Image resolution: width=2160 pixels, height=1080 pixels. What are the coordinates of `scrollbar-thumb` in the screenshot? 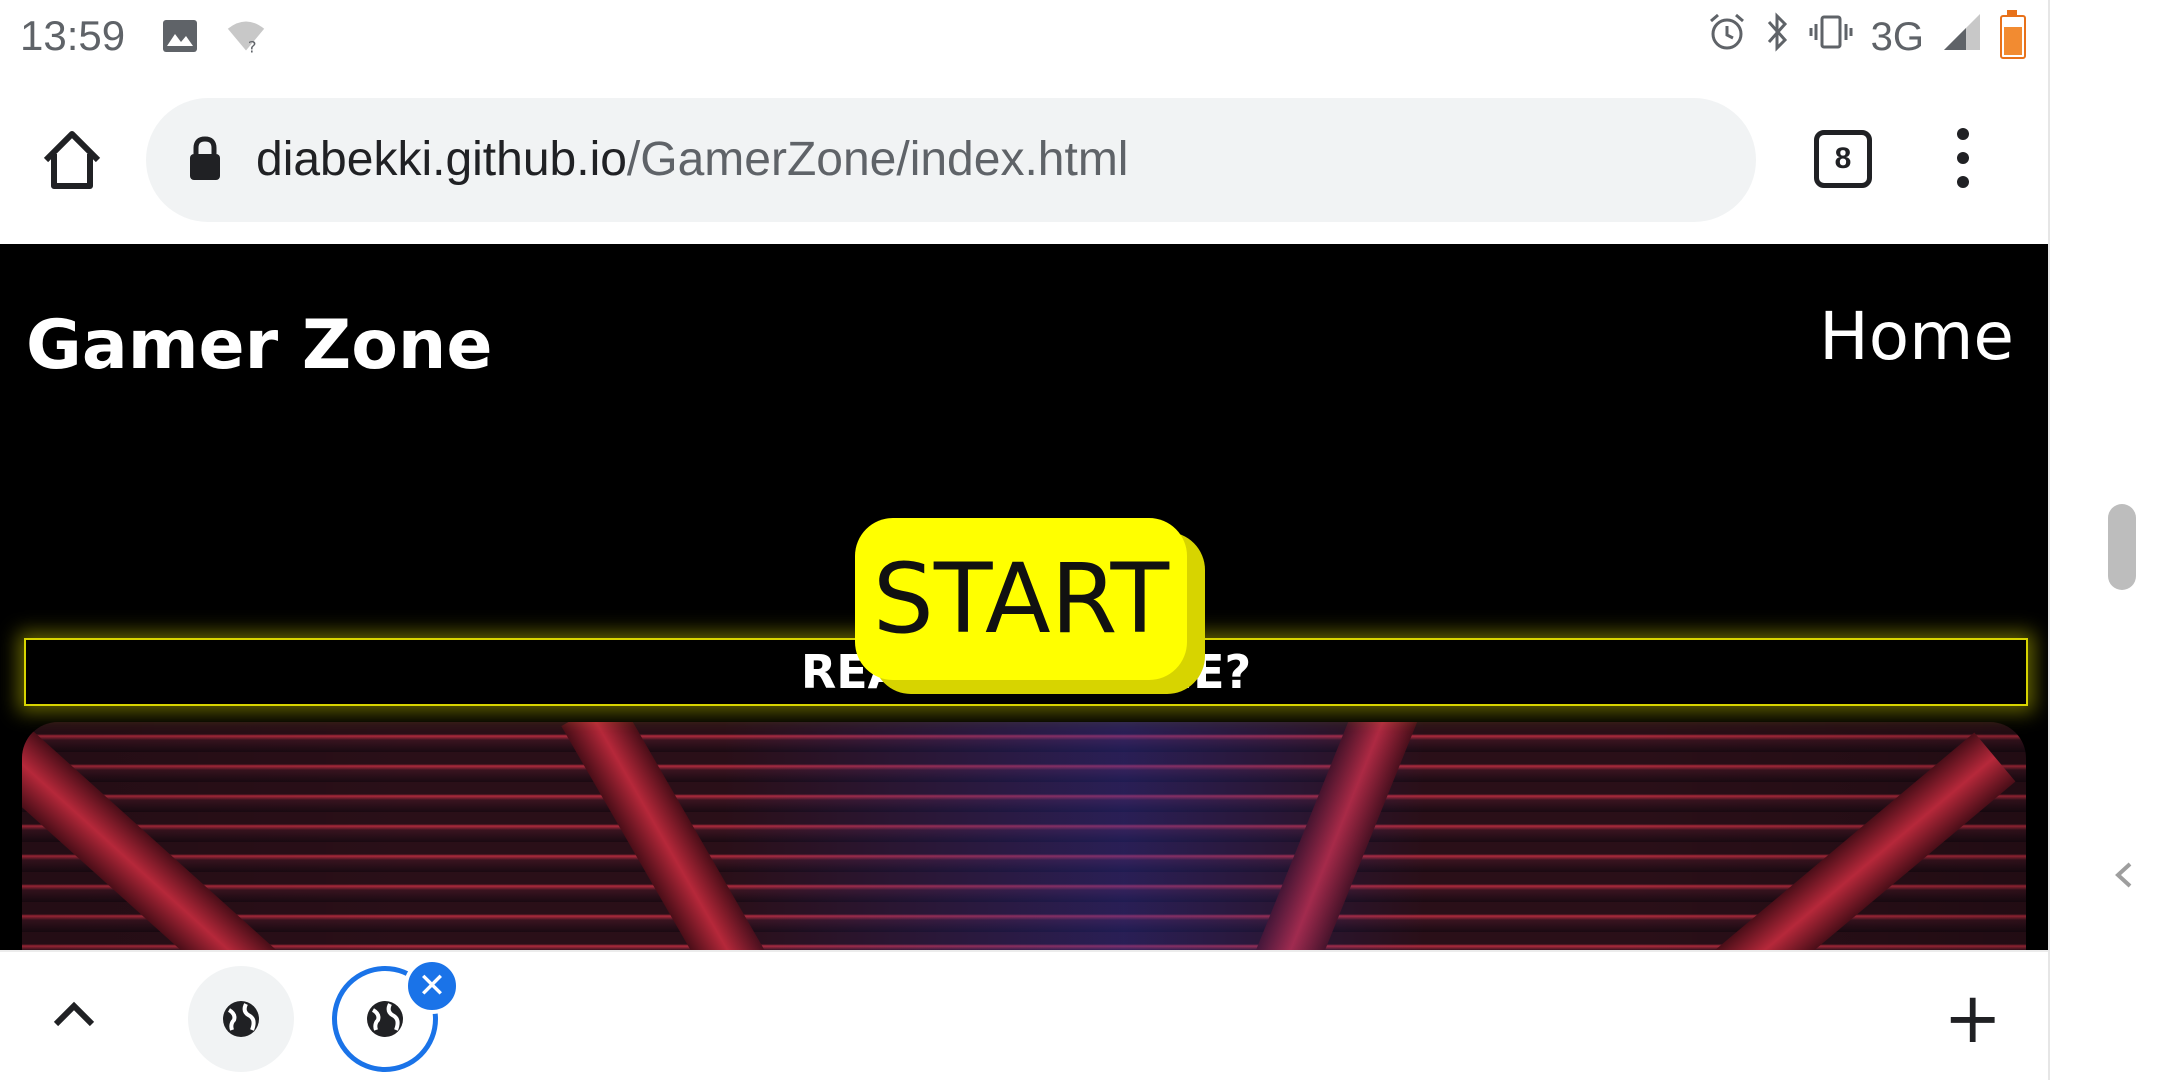 It's located at (2122, 547).